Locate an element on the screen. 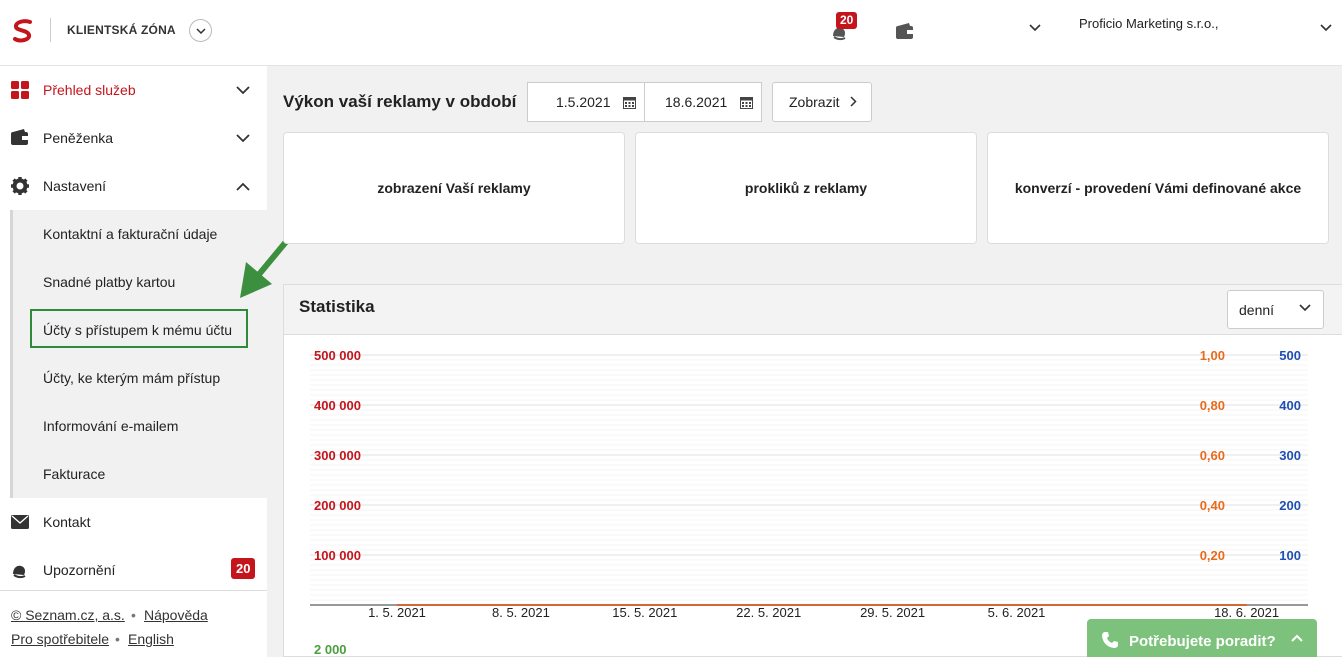 This screenshot has width=1342, height=657. submenu-invoicing: Fakturace is located at coordinates (74, 474).